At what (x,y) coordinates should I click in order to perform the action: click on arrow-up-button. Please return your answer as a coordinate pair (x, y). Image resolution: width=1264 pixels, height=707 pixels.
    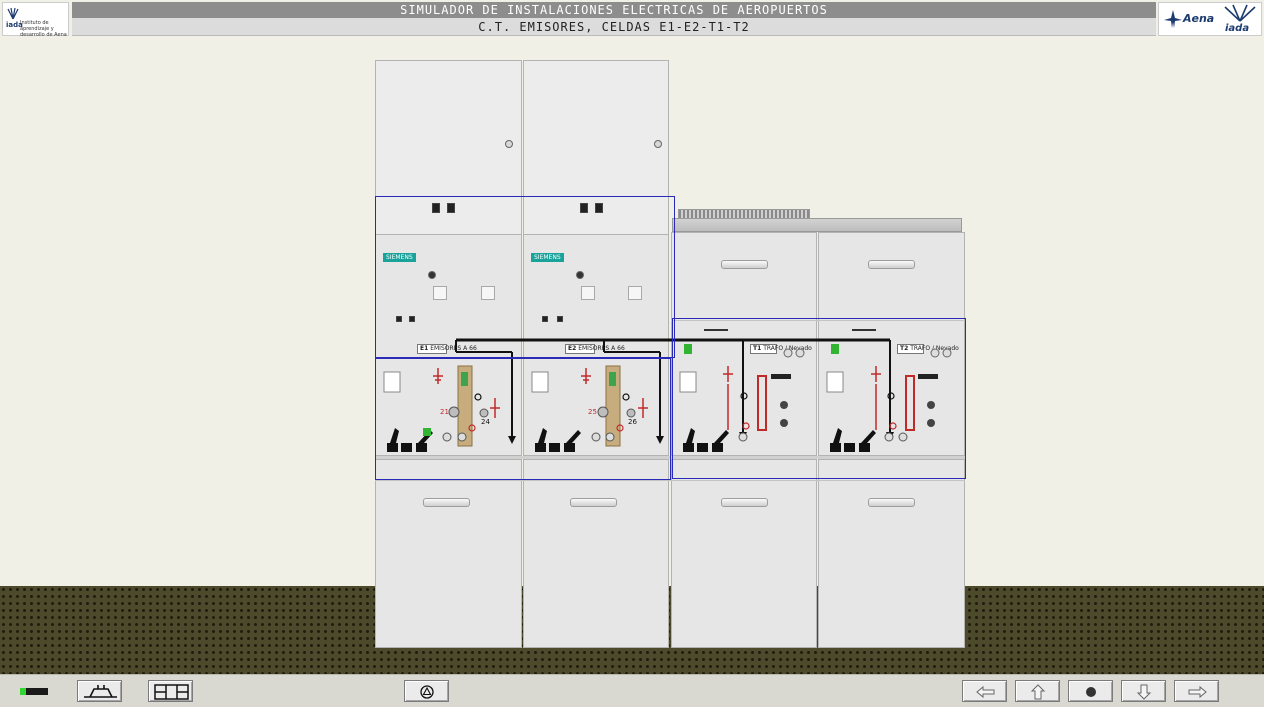
    Looking at the image, I should click on (1037, 691).